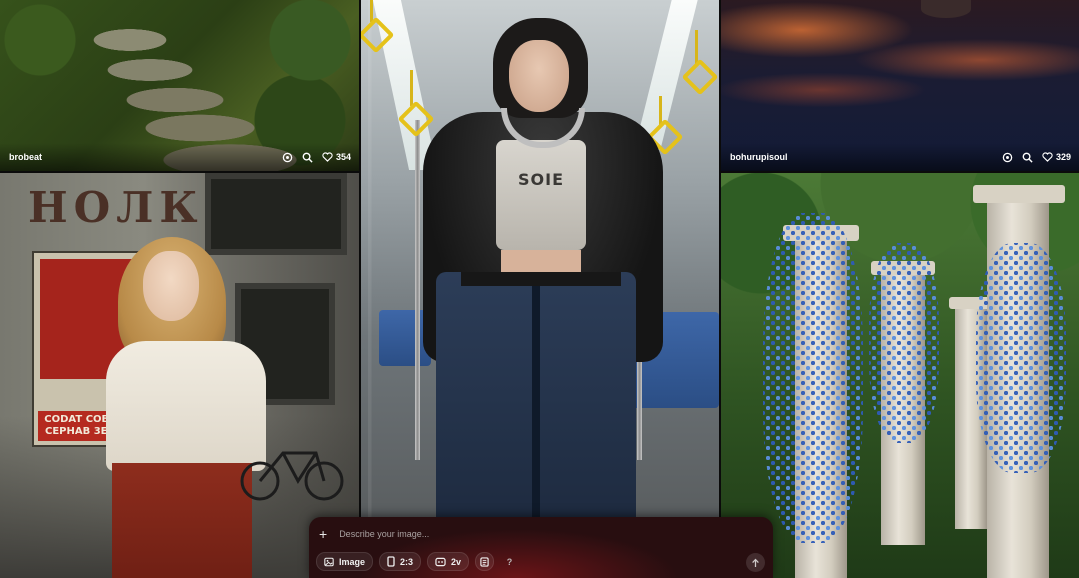 The height and width of the screenshot is (578, 1079). I want to click on graphic-tee: SOIE, so click(541, 195).